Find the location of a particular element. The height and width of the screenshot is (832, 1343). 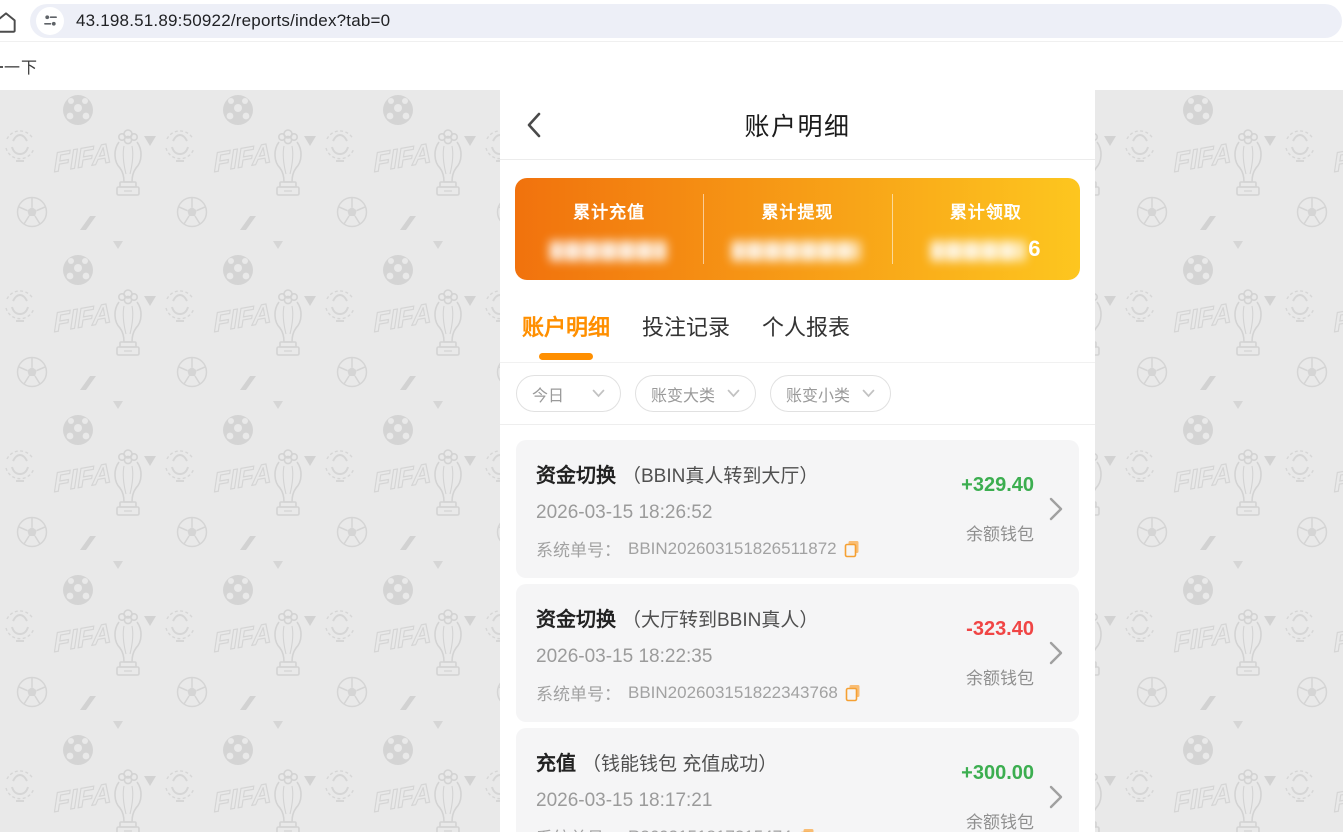

url-text: 43.198.51.89:50922/reports/index?tab=0 is located at coordinates (233, 21).